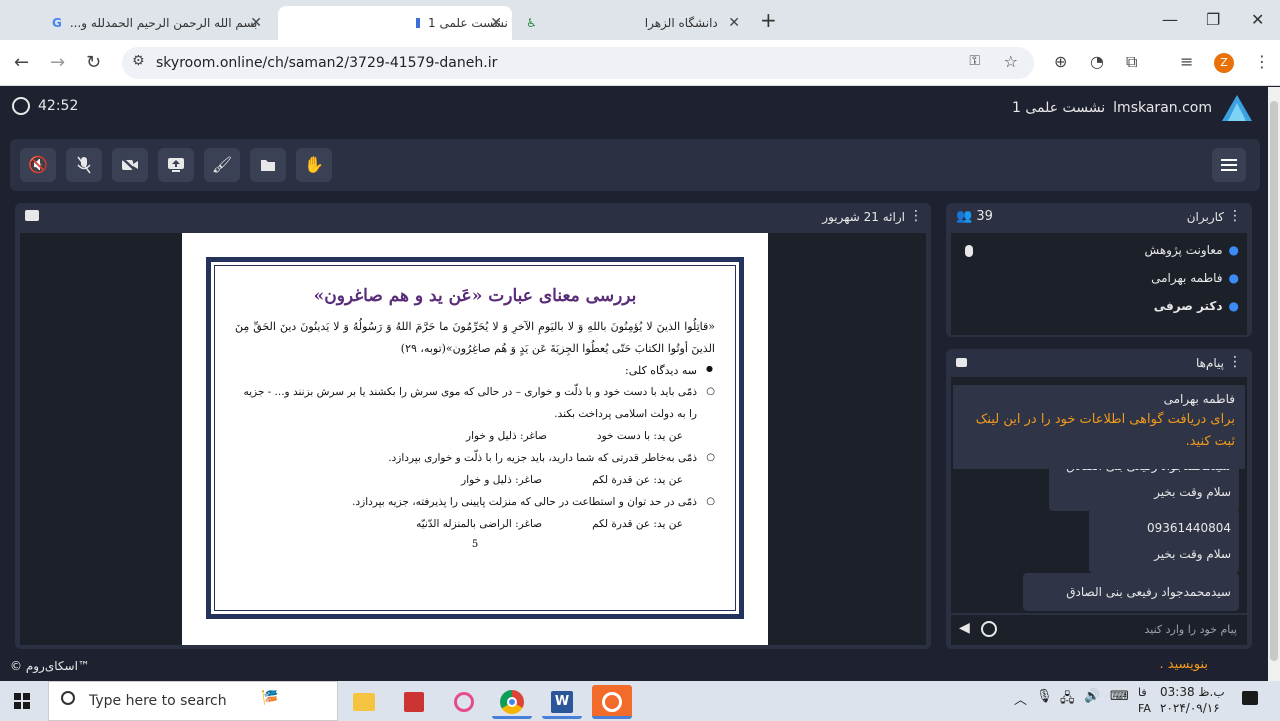  Describe the element at coordinates (1164, 541) in the screenshot. I see `message-item: 09361440804 سلام وقت بخیر` at that location.